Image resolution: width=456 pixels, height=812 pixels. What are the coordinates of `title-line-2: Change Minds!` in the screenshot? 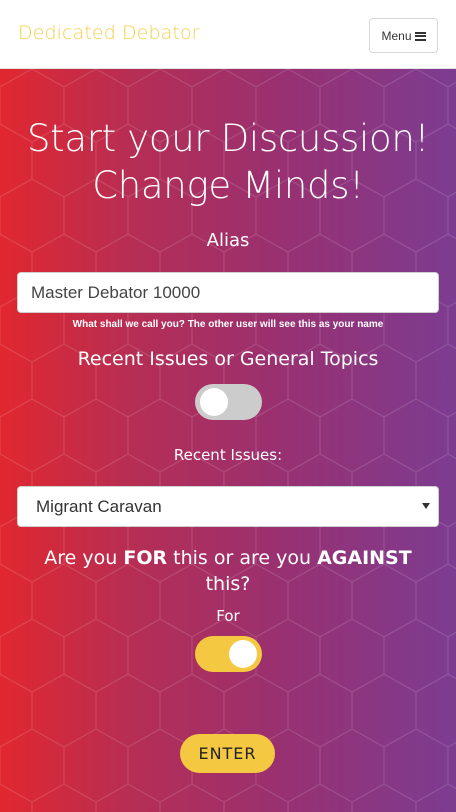 It's located at (228, 185).